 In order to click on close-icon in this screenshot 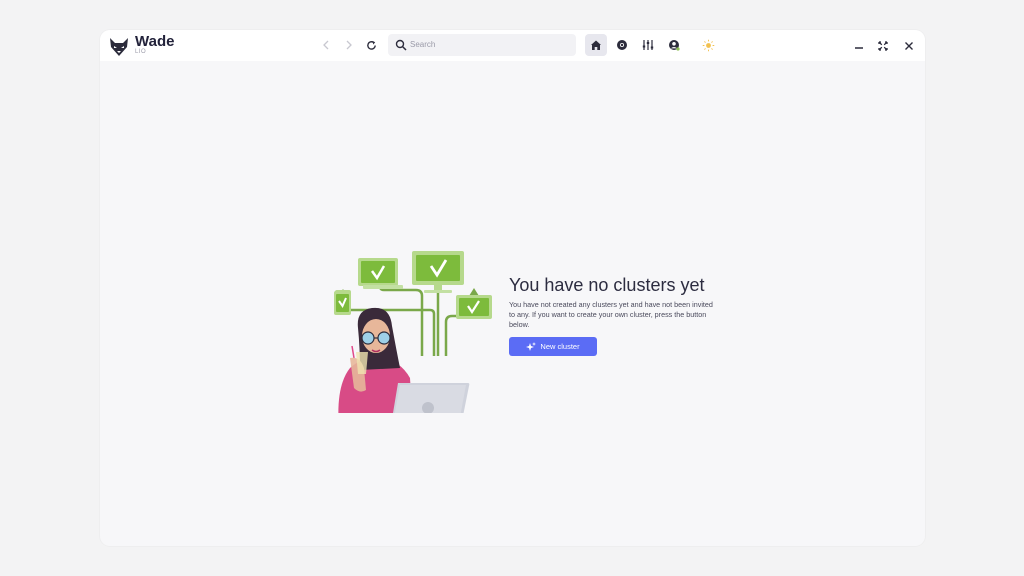, I will do `click(908, 45)`.